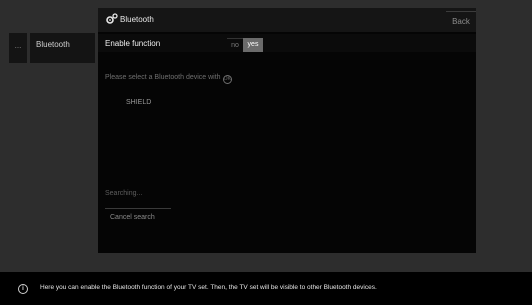 This screenshot has width=532, height=305. What do you see at coordinates (235, 45) in the screenshot?
I see `toggle-option-no: no` at bounding box center [235, 45].